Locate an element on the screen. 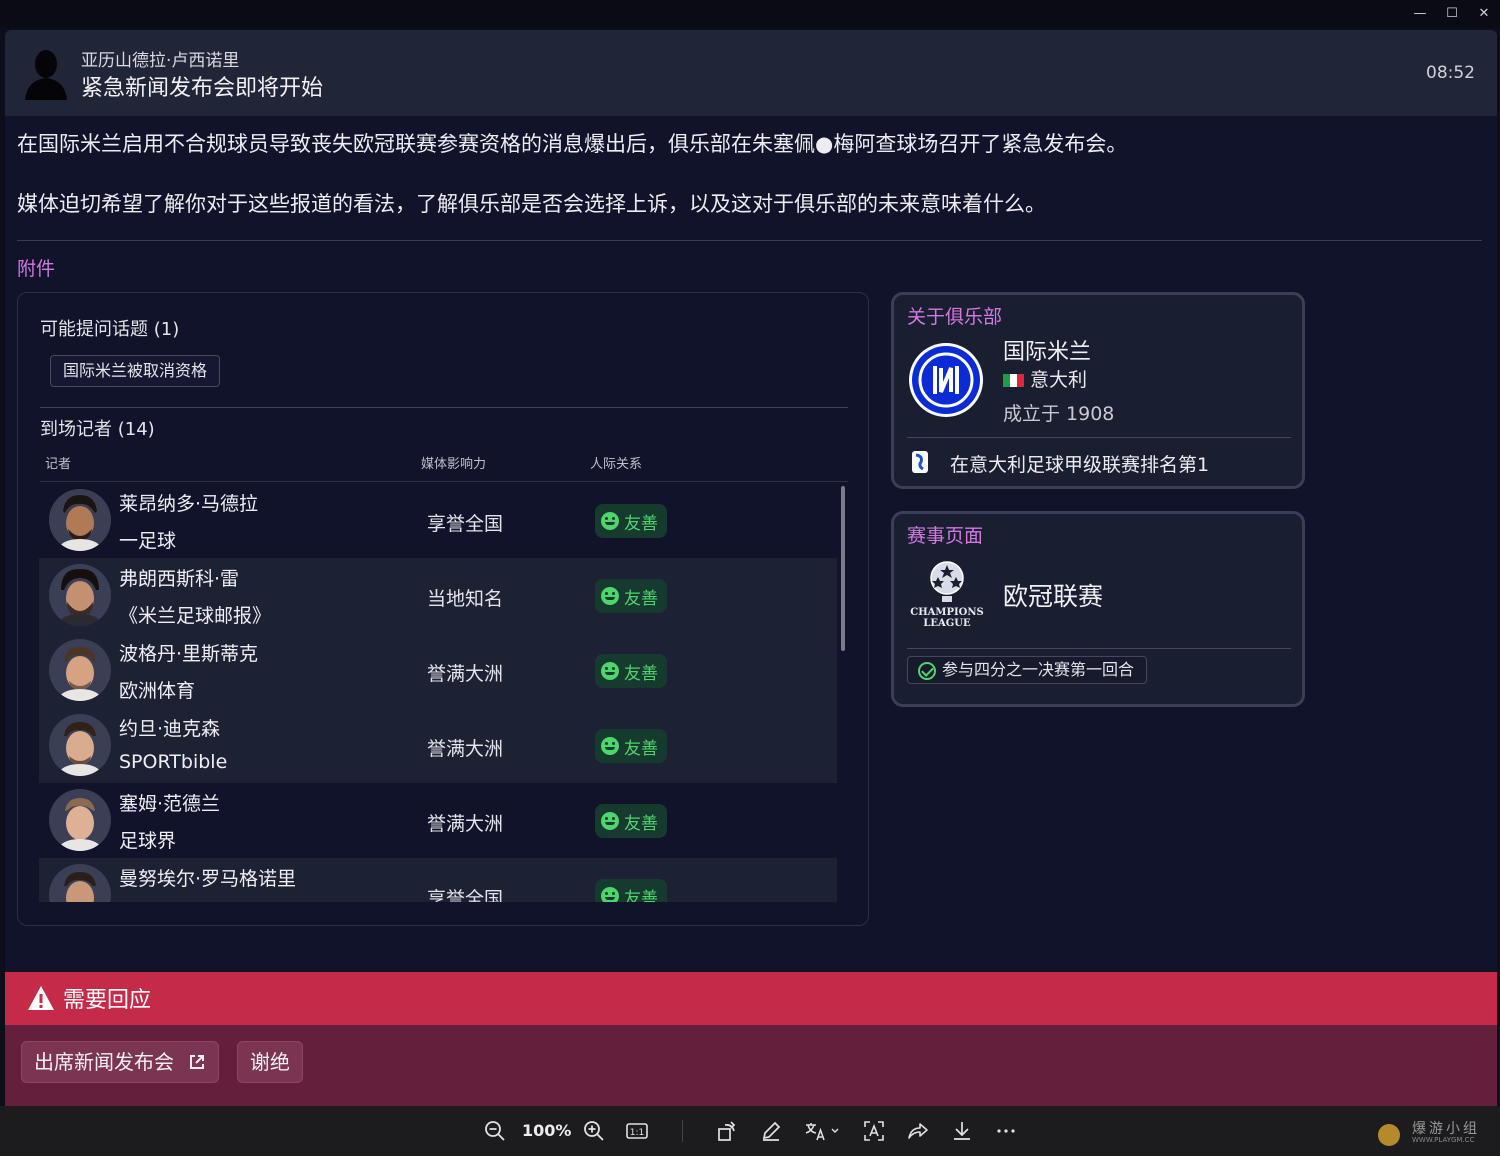 The width and height of the screenshot is (1500, 1156). table-row: 波格丹·里斯蒂克 欧洲体育 誉满大洲 友善 is located at coordinates (438, 670).